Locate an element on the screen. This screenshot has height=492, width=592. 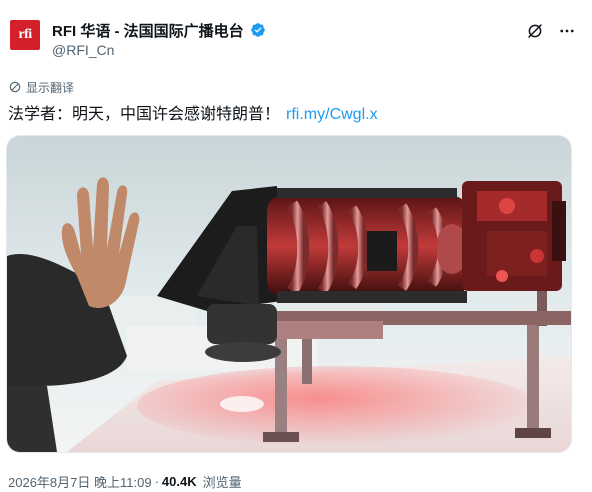
post-header: rfi RFI 华语 - 法国国际广播电台 @RFI_Cn is located at coordinates (296, 41).